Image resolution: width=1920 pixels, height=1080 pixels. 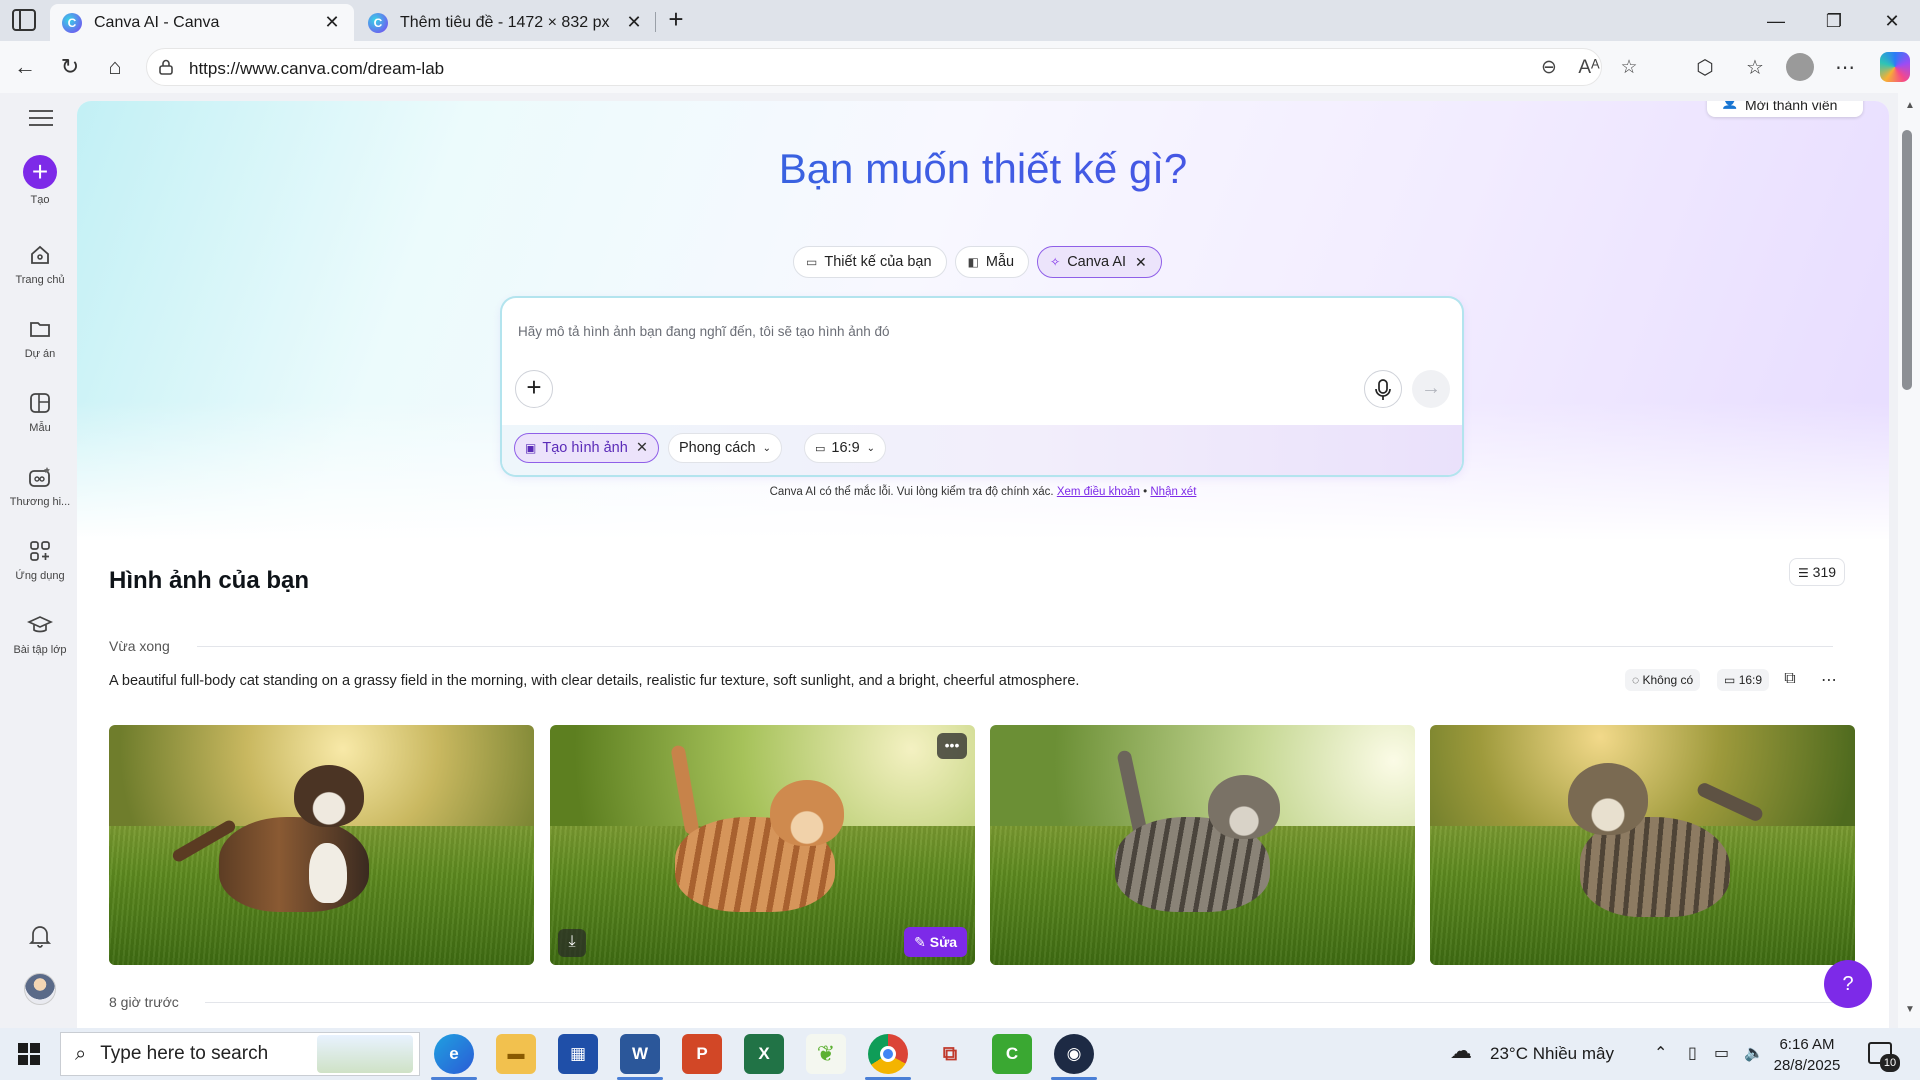 I want to click on pill-templates: ◧ Mẫu, so click(x=992, y=262).